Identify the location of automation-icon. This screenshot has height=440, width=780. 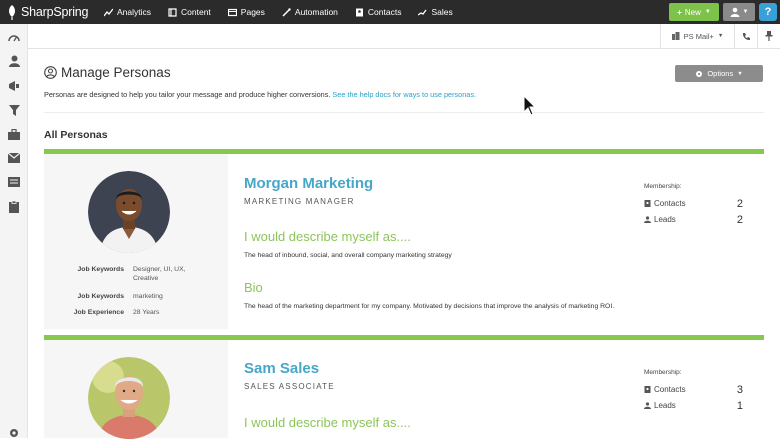
(286, 12).